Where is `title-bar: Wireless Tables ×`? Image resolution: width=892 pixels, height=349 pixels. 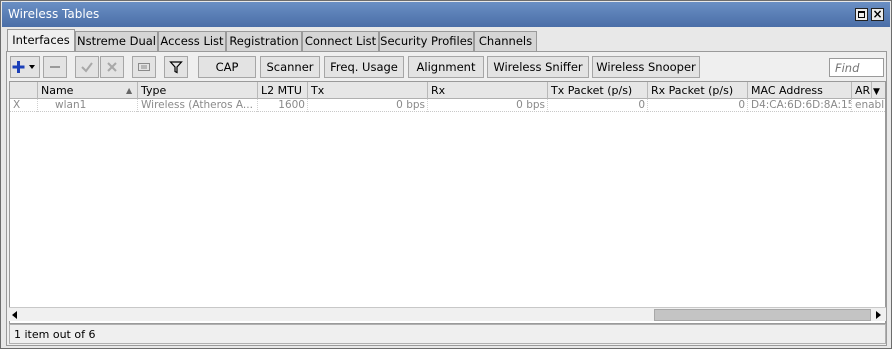 title-bar: Wireless Tables × is located at coordinates (446, 14).